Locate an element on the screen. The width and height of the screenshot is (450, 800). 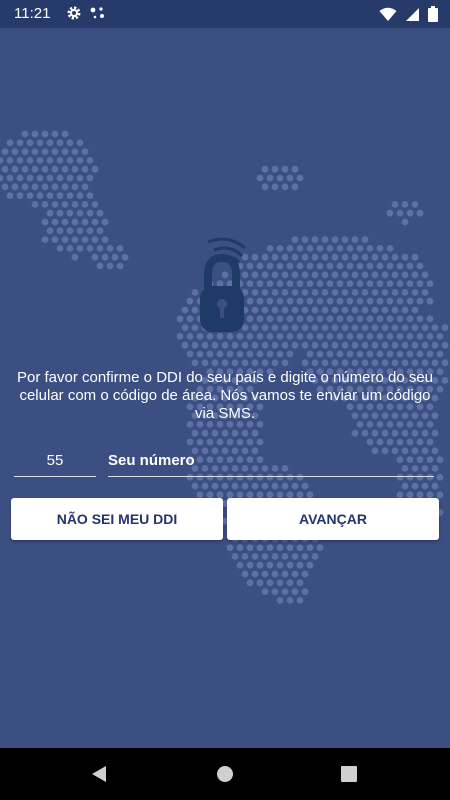
assistant-dots-icon is located at coordinates (97, 13).